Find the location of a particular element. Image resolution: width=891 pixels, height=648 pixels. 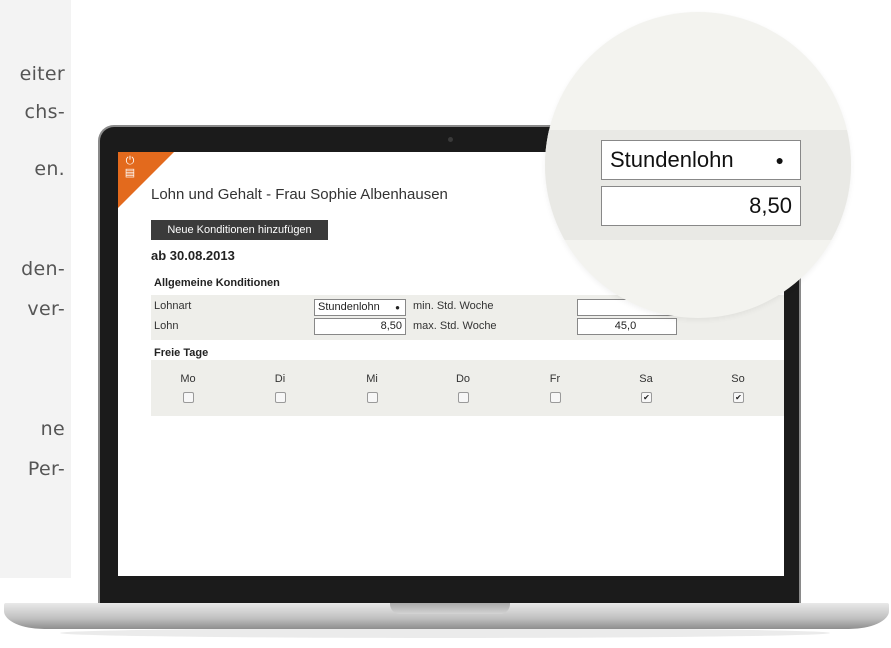

app-corner-icon: ⏻ ▤ is located at coordinates (130, 168).